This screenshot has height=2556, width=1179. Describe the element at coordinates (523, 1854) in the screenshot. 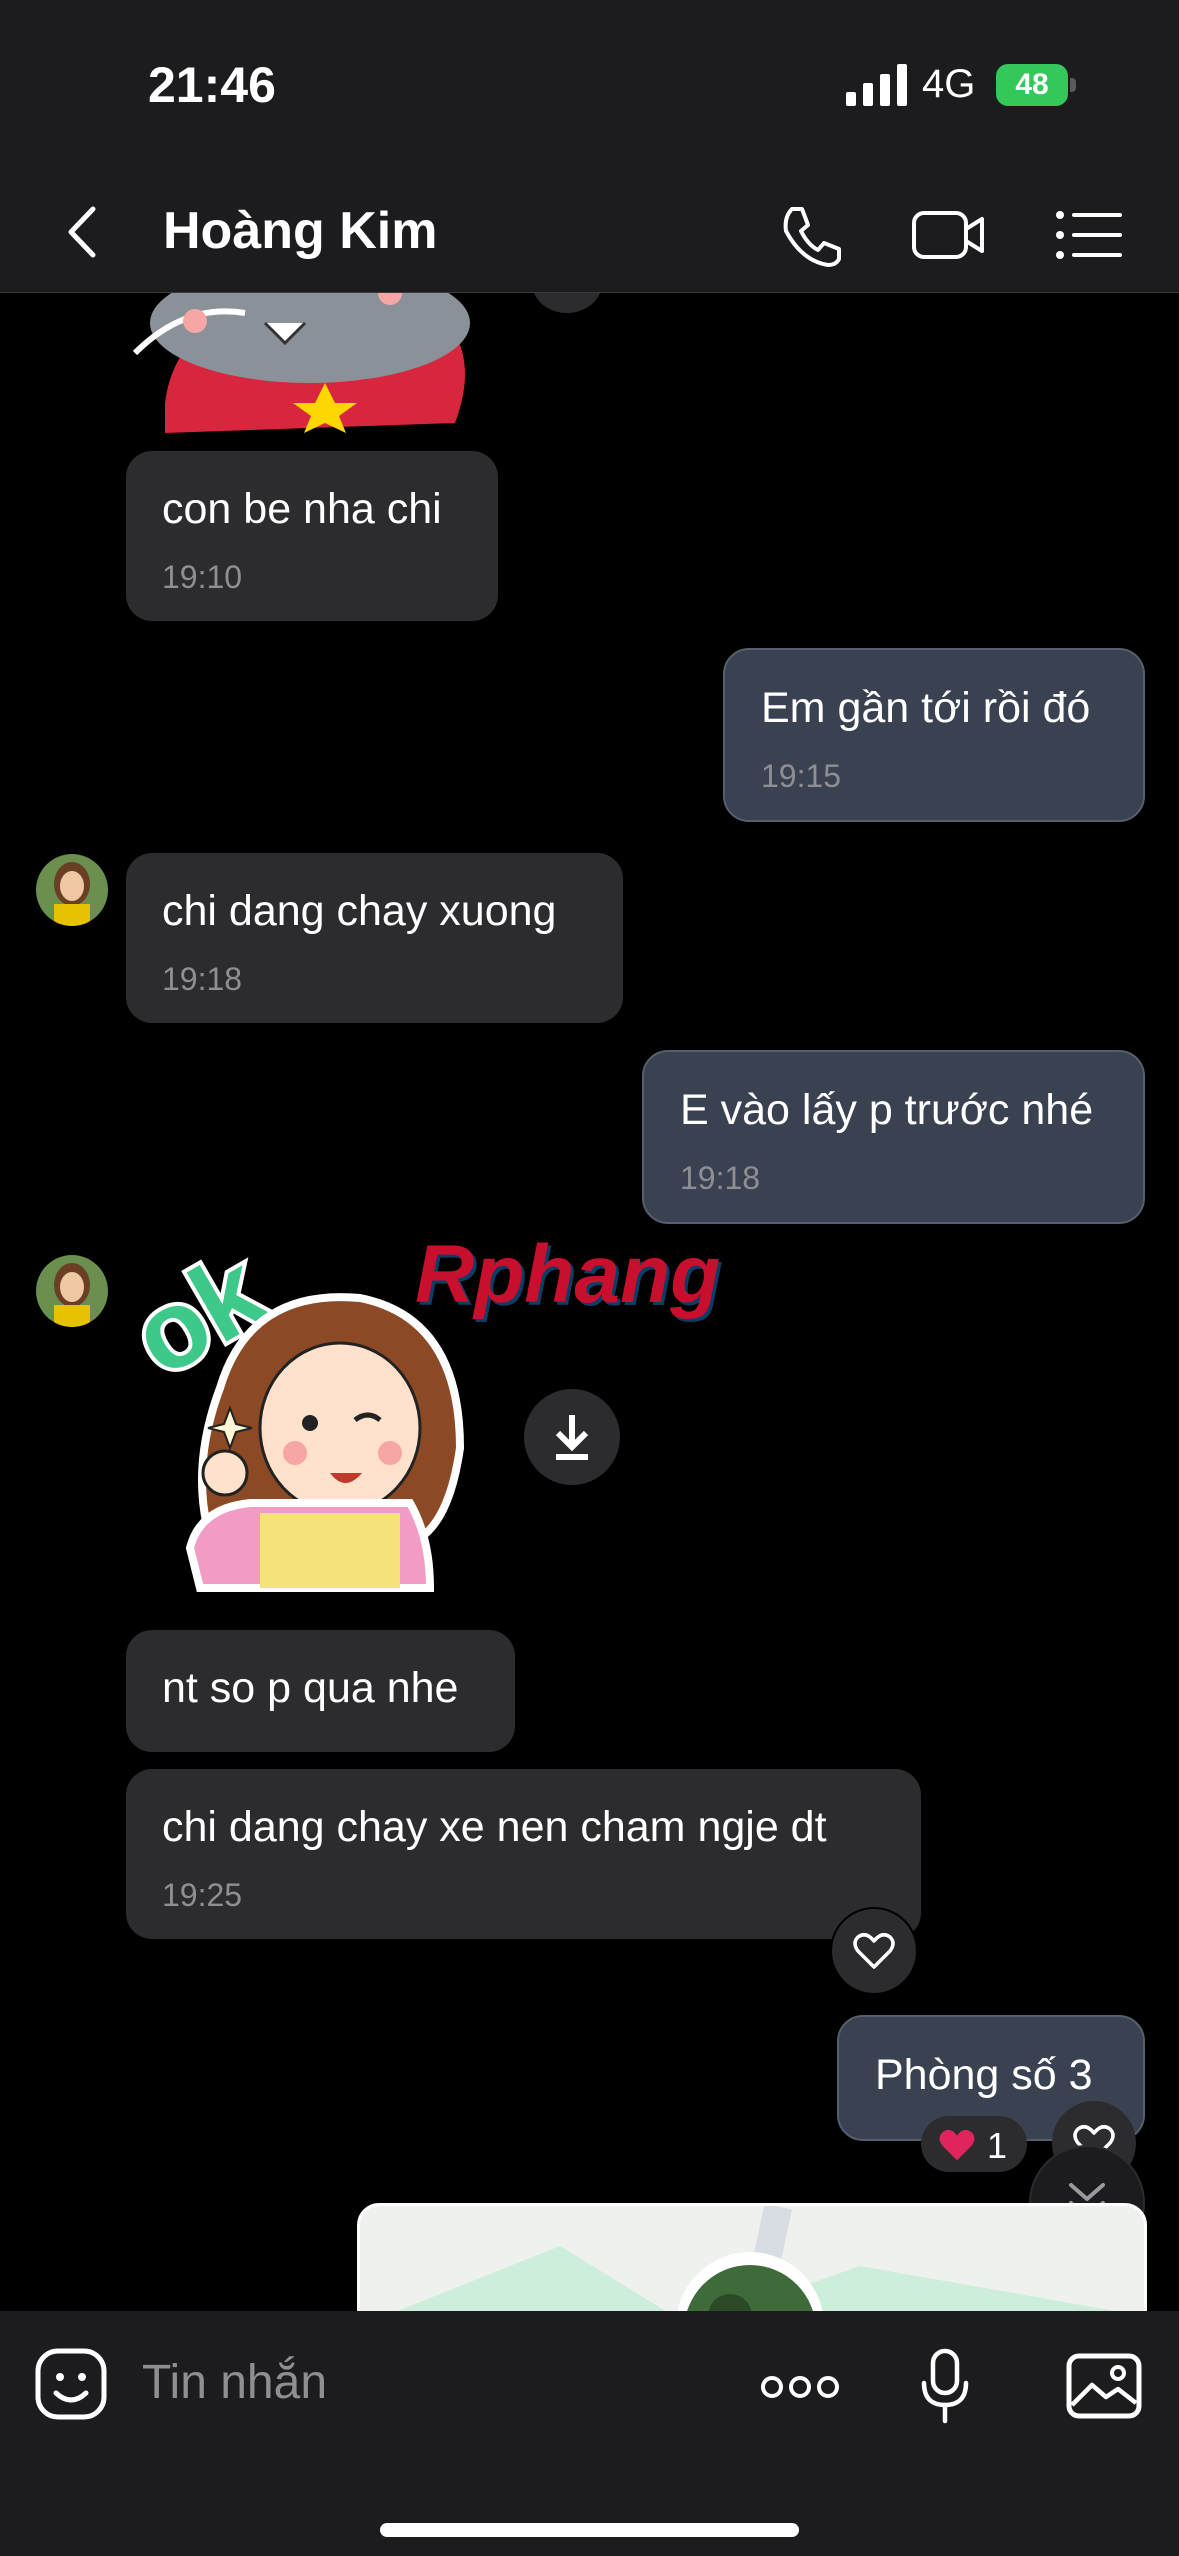

I see `message-bubble-incoming: chi dang chay xe nen cham ngje dt 19:25` at that location.